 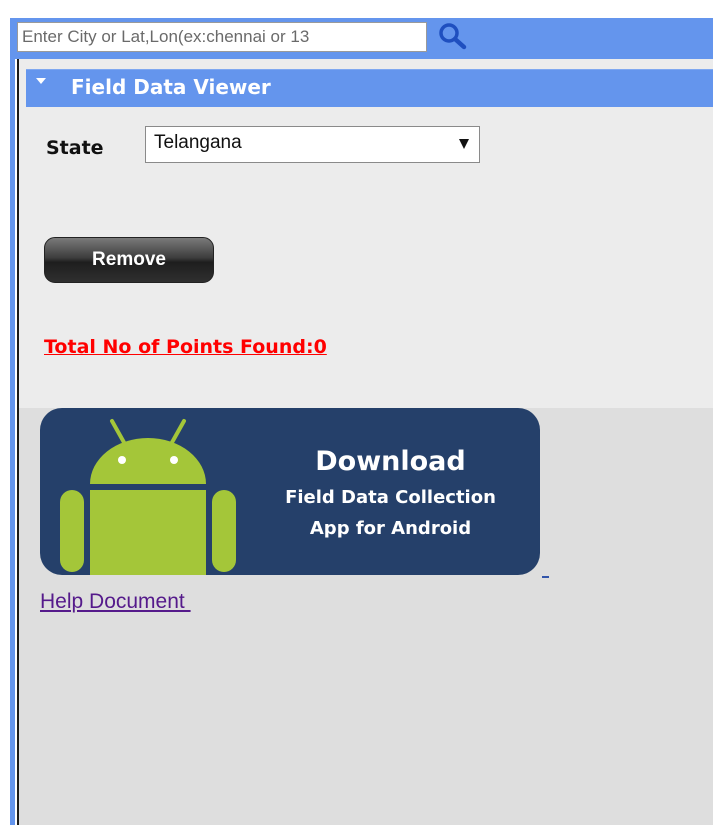 What do you see at coordinates (454, 37) in the screenshot?
I see `search-icon` at bounding box center [454, 37].